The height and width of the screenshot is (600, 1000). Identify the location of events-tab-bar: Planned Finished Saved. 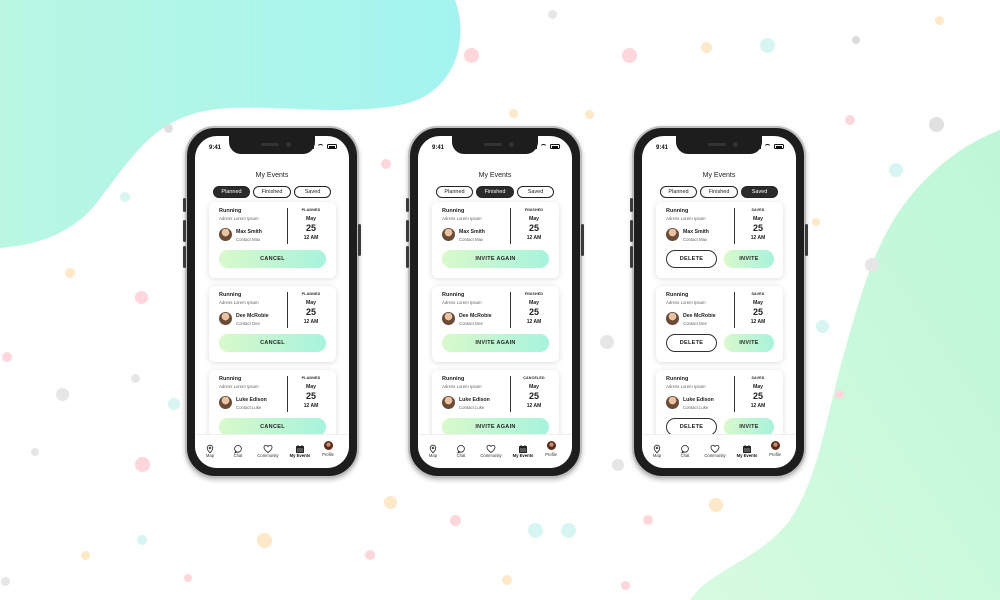
(495, 192).